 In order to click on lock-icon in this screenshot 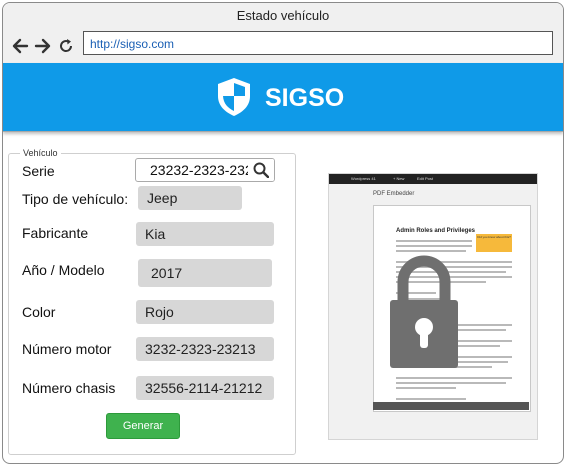, I will do `click(424, 313)`.